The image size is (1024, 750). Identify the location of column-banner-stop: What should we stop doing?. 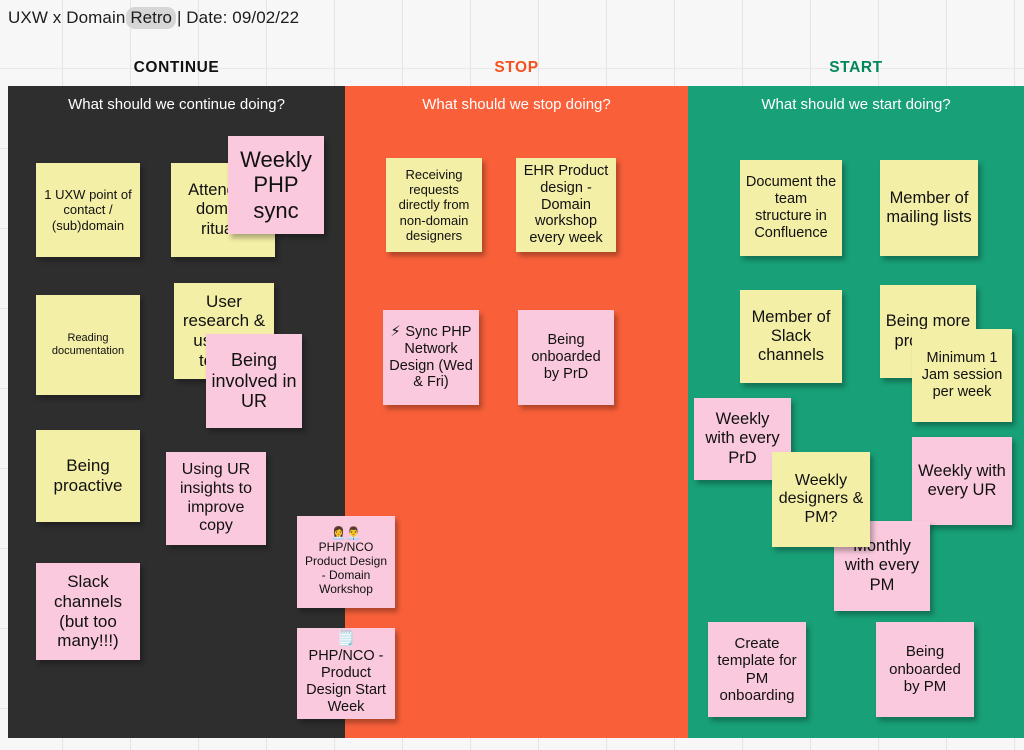
(516, 104).